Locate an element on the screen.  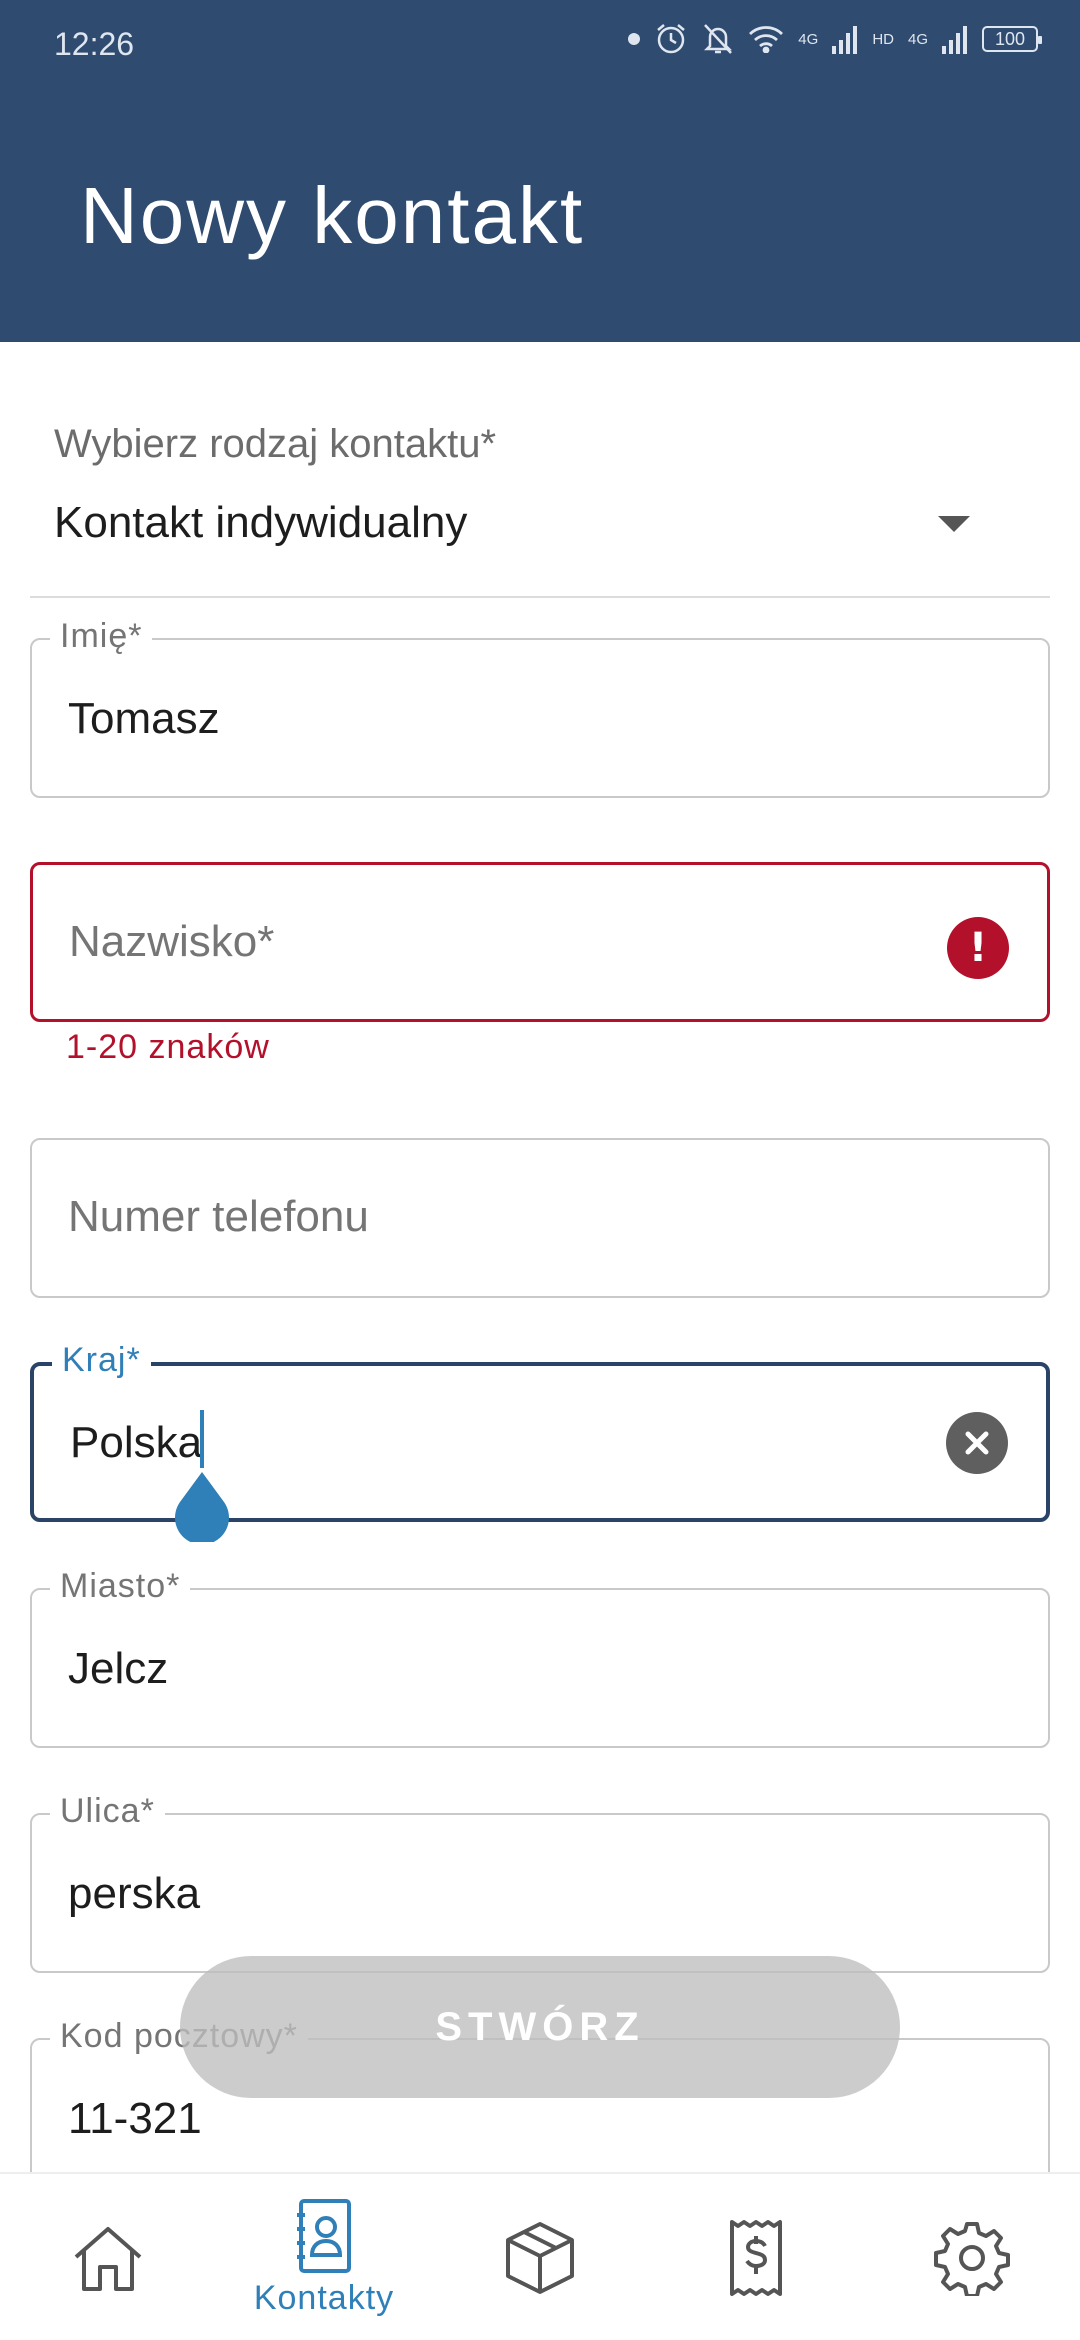
clear-icon is located at coordinates (977, 1443).